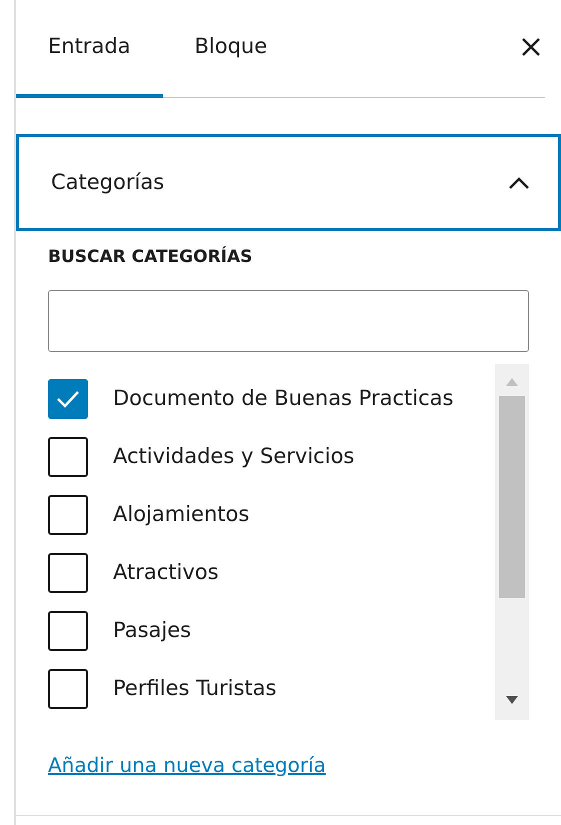 This screenshot has width=561, height=825. Describe the element at coordinates (531, 47) in the screenshot. I see `close-icon` at that location.